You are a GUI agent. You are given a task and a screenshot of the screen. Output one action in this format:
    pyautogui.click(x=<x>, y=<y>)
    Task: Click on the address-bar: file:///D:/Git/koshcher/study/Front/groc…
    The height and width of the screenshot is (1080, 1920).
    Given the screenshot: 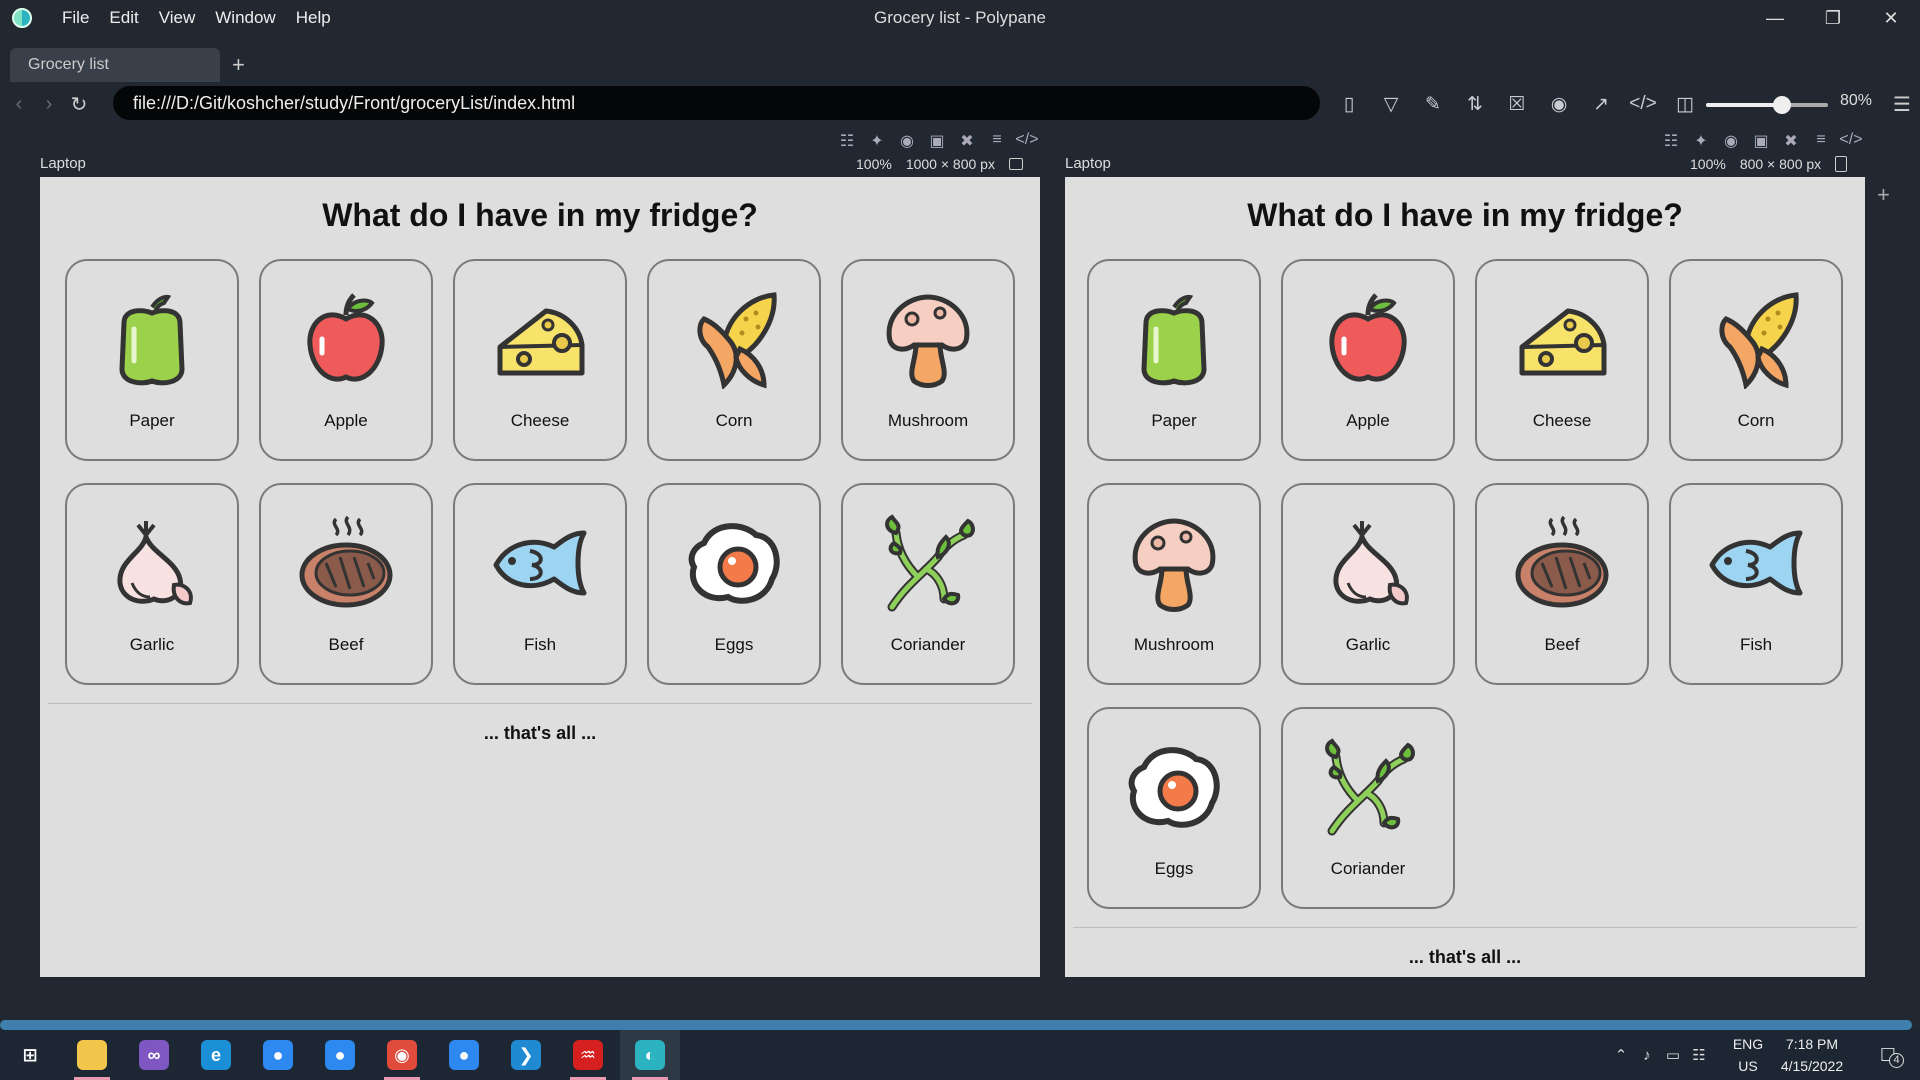 What is the action you would take?
    pyautogui.click(x=716, y=103)
    